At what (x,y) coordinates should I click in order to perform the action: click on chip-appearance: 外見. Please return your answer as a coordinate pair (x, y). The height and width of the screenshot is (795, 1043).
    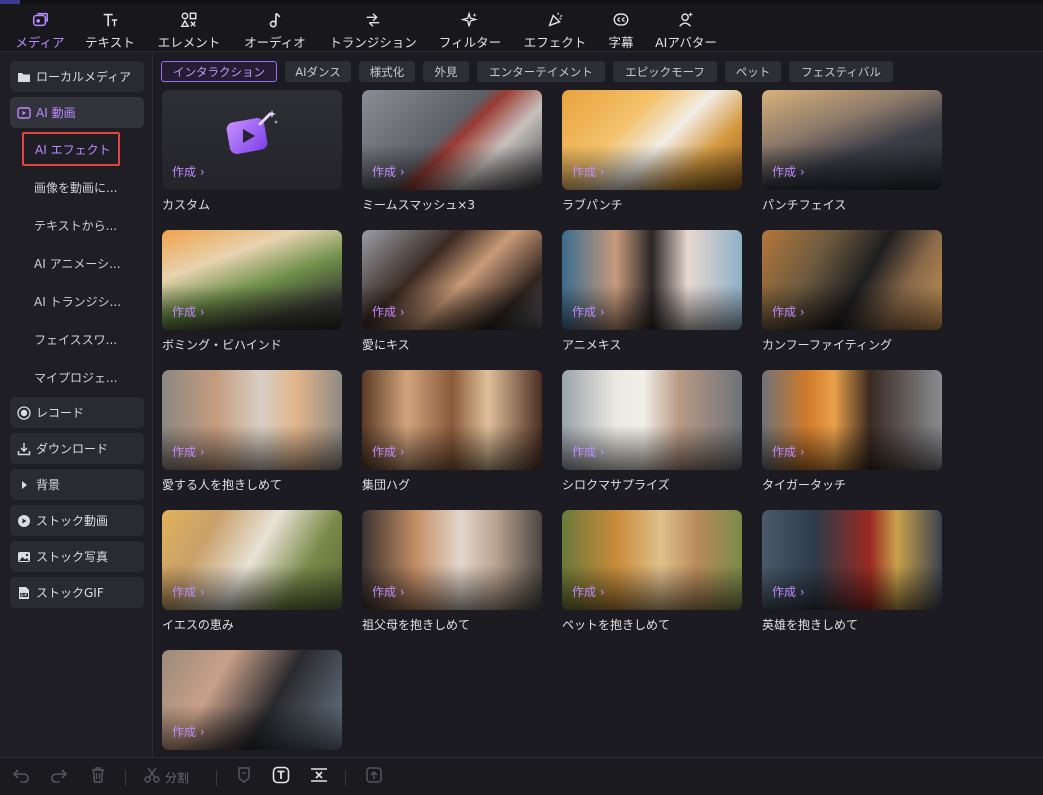
    Looking at the image, I should click on (446, 71).